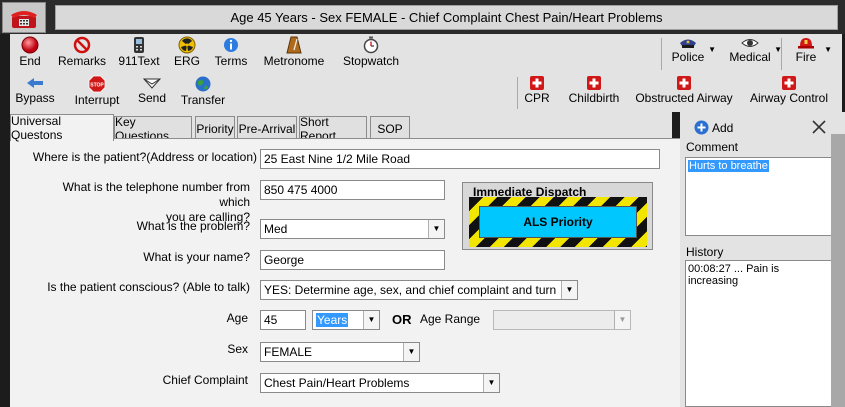  Describe the element at coordinates (460, 159) in the screenshot. I see `address-input: 25 East Nine 1/2 Mile Road` at that location.